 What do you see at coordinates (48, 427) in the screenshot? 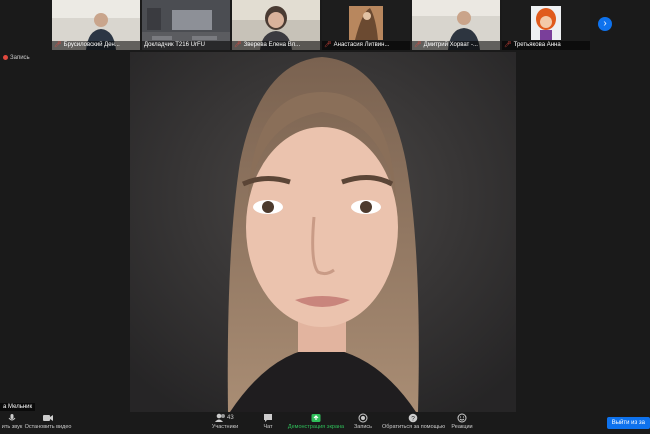
I see `stop-video-label: Остановить видео` at bounding box center [48, 427].